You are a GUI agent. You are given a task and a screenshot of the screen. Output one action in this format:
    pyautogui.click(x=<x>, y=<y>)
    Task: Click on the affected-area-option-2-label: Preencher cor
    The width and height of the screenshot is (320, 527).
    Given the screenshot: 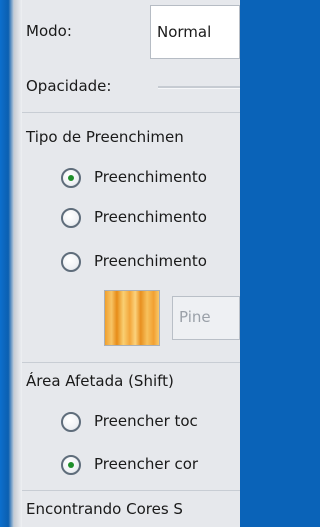 What is the action you would take?
    pyautogui.click(x=146, y=464)
    